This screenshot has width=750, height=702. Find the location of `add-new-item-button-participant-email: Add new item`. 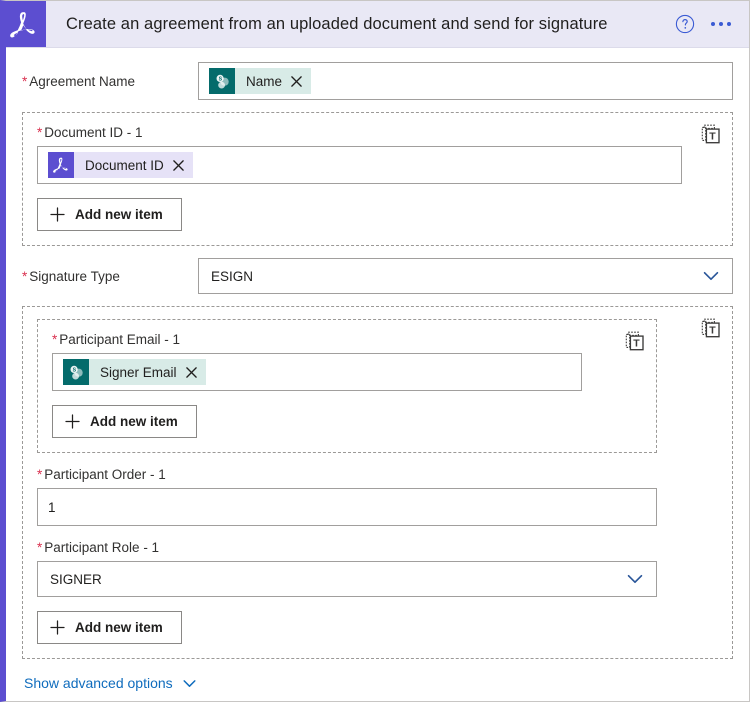

add-new-item-button-participant-email: Add new item is located at coordinates (124, 421).